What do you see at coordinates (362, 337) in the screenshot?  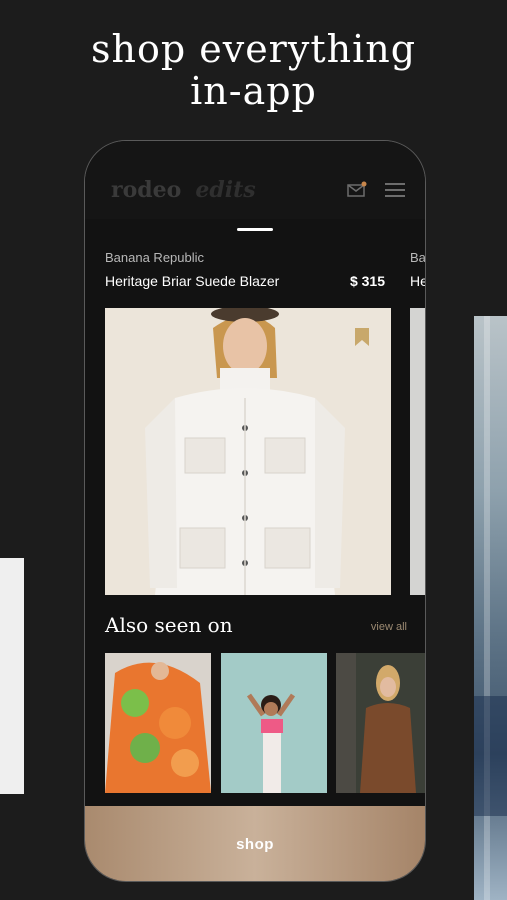 I see `bookmark-icon` at bounding box center [362, 337].